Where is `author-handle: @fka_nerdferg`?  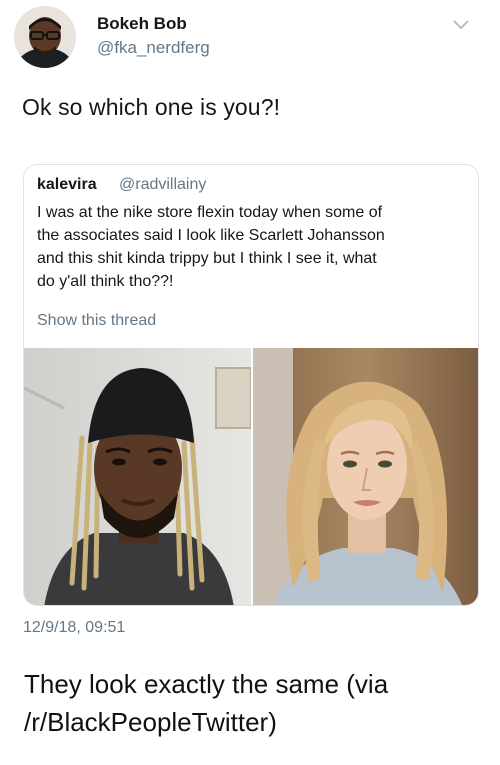 author-handle: @fka_nerdferg is located at coordinates (153, 48).